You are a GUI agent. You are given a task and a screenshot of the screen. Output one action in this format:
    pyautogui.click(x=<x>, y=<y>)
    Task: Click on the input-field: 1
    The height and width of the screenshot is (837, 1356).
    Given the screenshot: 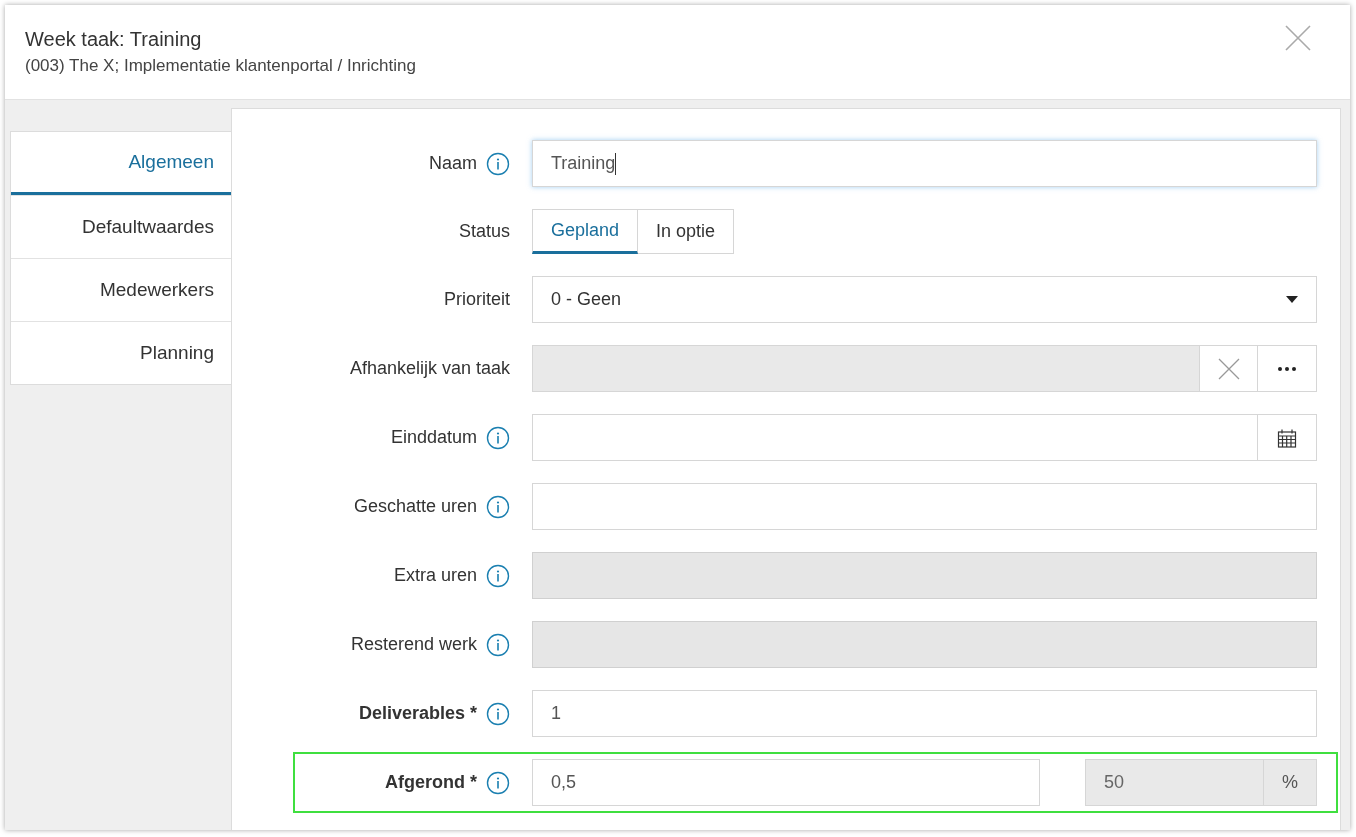 What is the action you would take?
    pyautogui.click(x=924, y=713)
    